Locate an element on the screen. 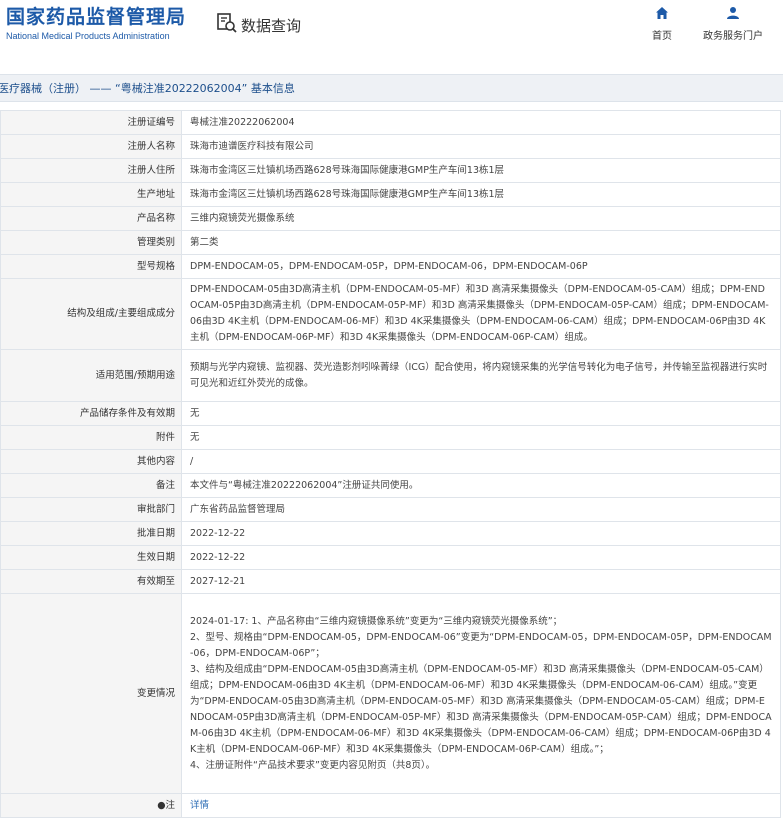 The height and width of the screenshot is (818, 783). field-label: 备注 is located at coordinates (91, 485).